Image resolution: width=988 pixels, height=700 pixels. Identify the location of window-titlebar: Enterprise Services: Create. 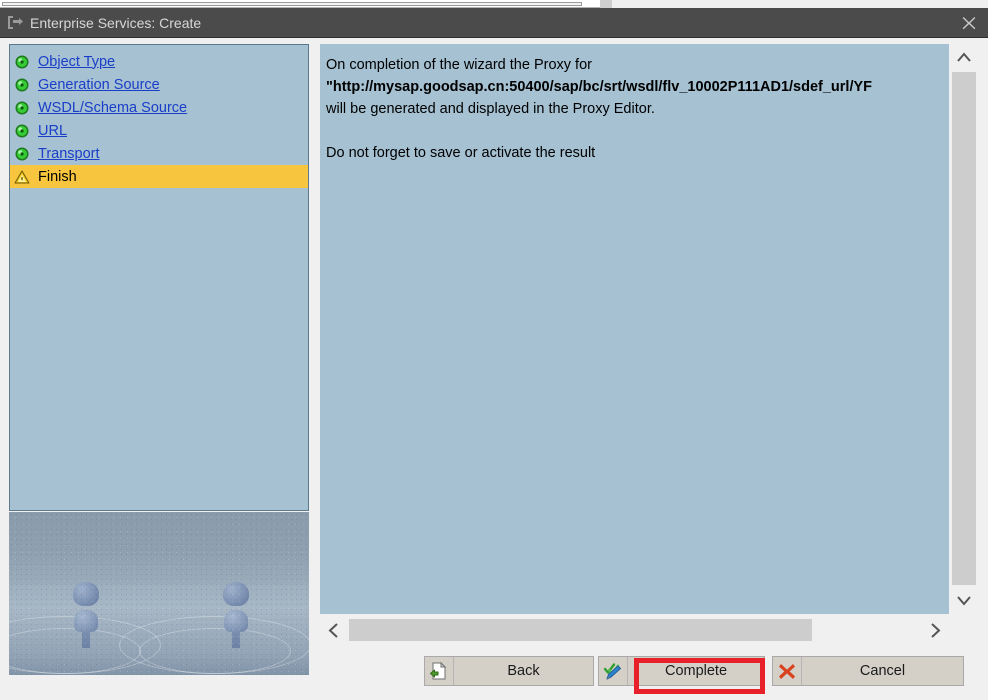
(494, 23).